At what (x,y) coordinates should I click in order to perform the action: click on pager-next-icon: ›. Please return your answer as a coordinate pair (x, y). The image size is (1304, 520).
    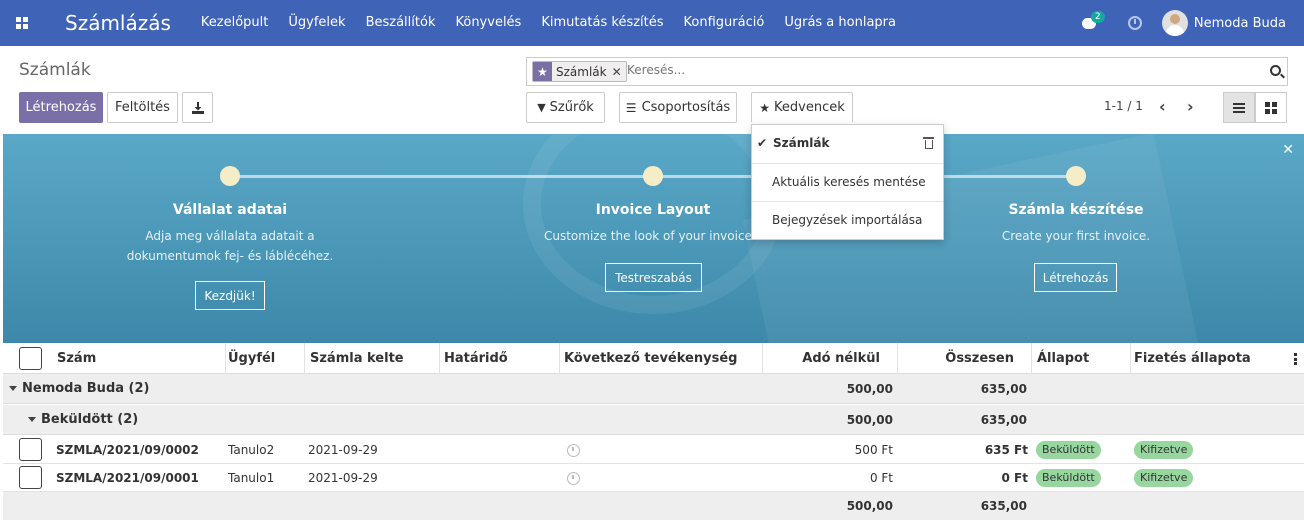
    Looking at the image, I should click on (1190, 106).